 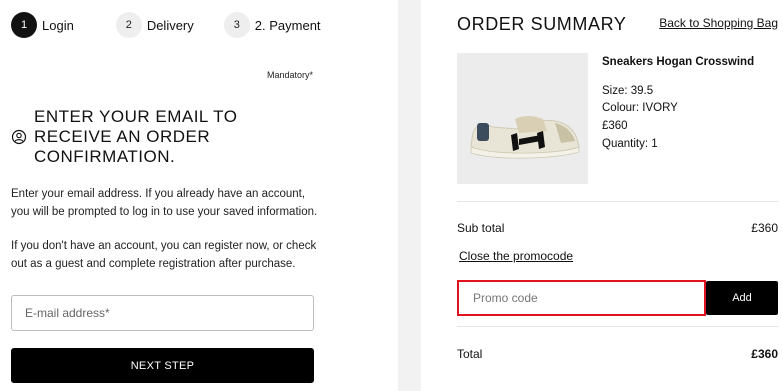 I want to click on step-number: 2, so click(x=128, y=25).